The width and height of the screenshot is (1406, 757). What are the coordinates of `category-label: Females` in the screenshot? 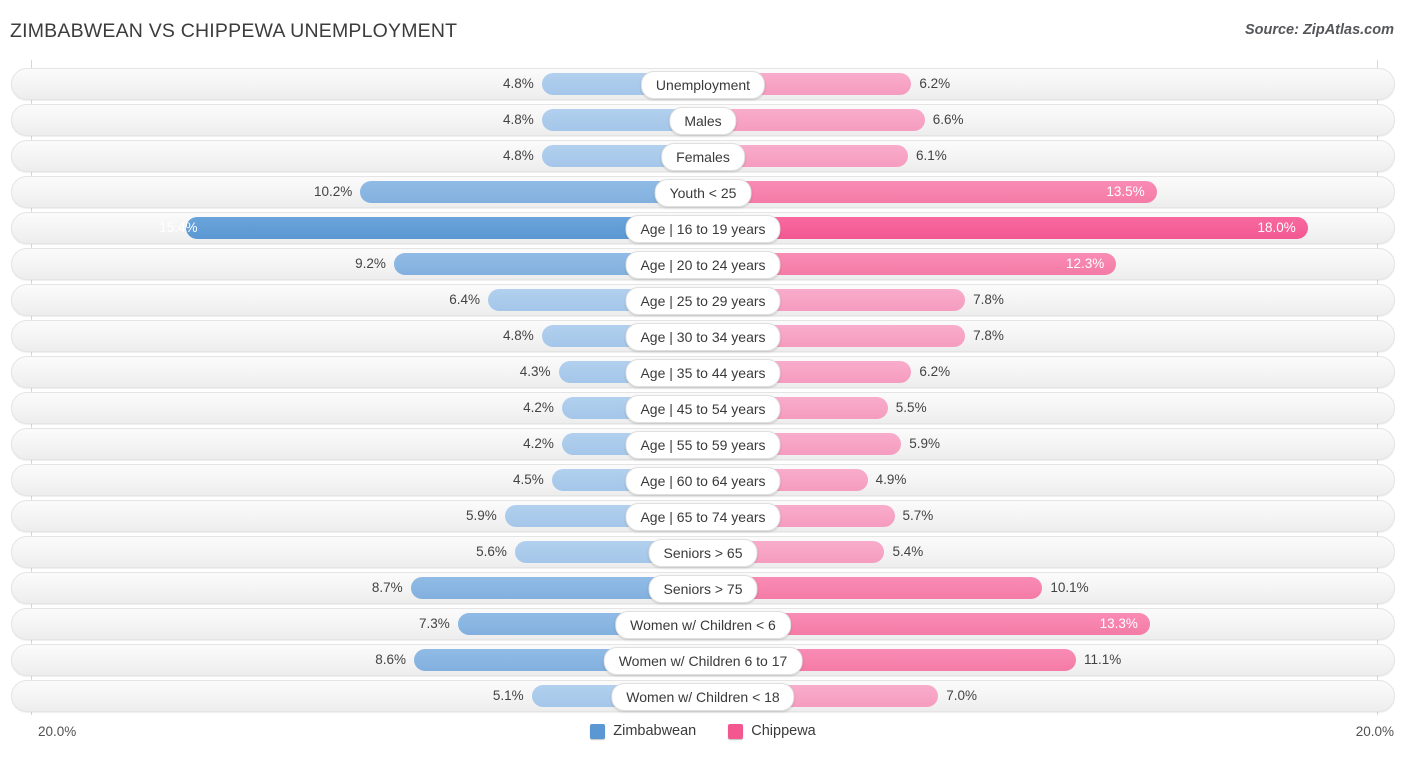 It's located at (703, 157).